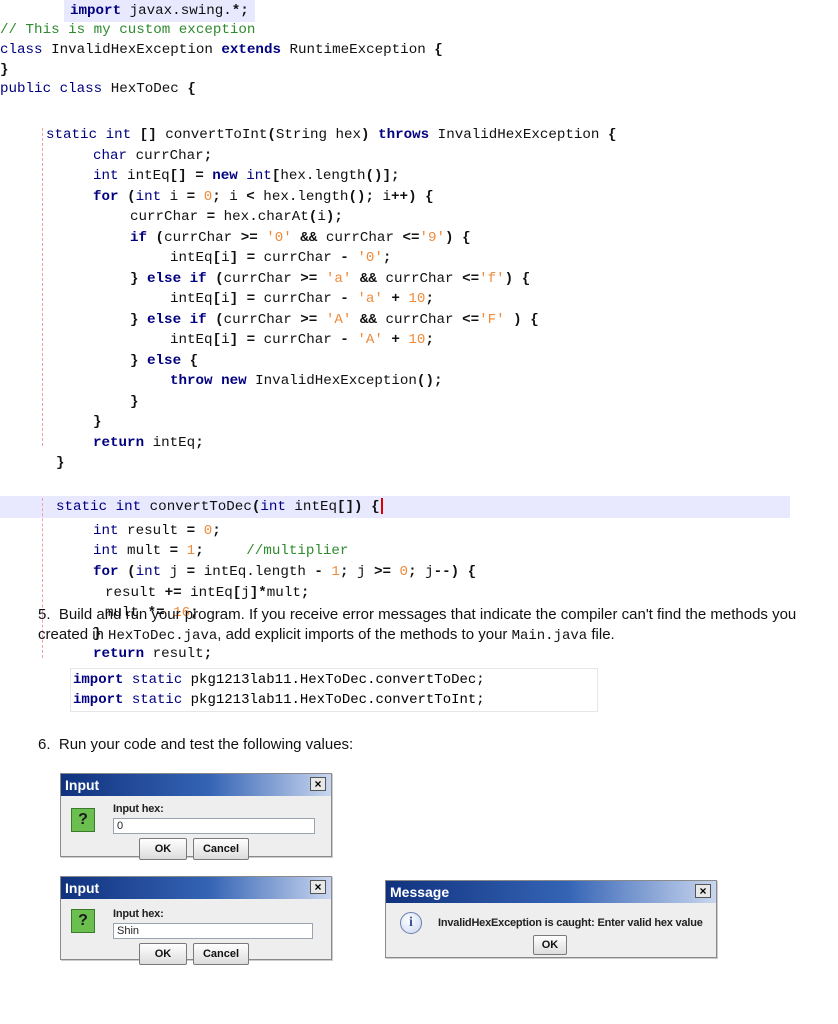 The image size is (838, 1024). Describe the element at coordinates (128, 30) in the screenshot. I see `code-line: // This is my custom exception` at that location.